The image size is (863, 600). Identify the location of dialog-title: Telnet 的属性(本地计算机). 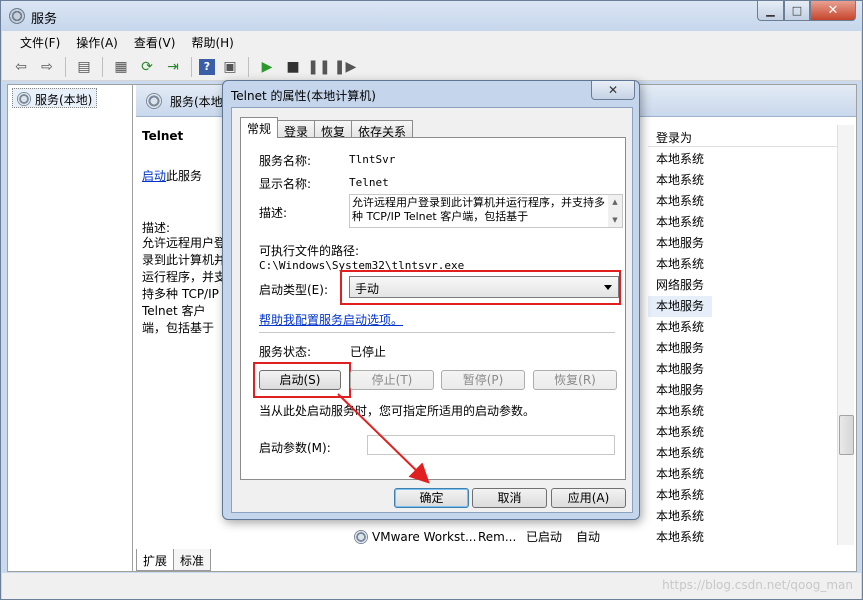
(303, 96).